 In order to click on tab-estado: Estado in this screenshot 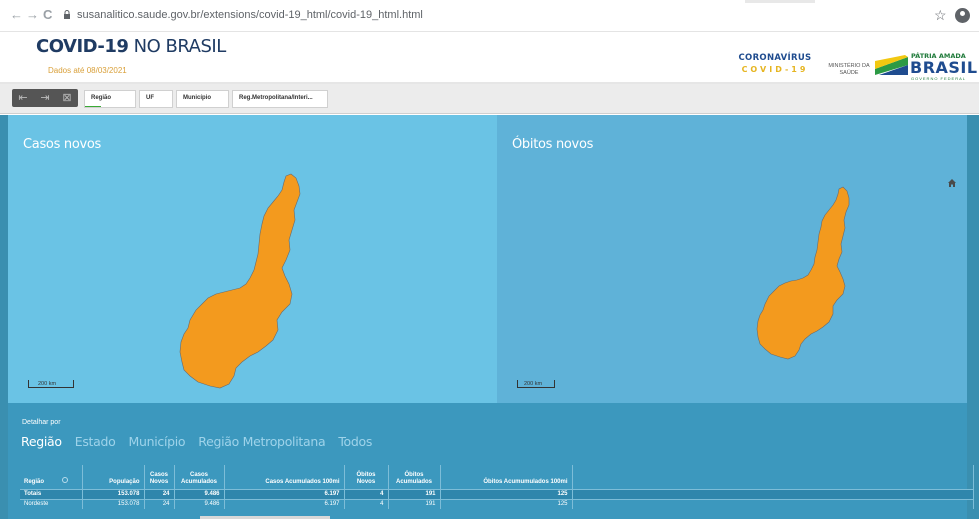, I will do `click(95, 441)`.